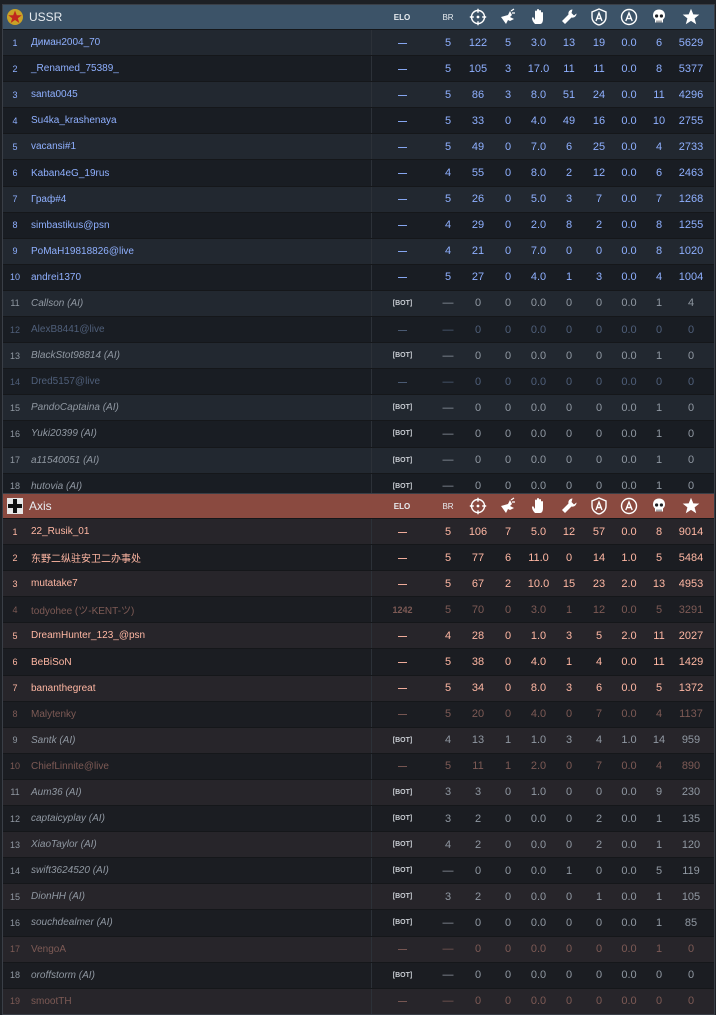 Image resolution: width=716 pixels, height=1015 pixels. What do you see at coordinates (199, 199) in the screenshot?
I see `player-name: Граф#4` at bounding box center [199, 199].